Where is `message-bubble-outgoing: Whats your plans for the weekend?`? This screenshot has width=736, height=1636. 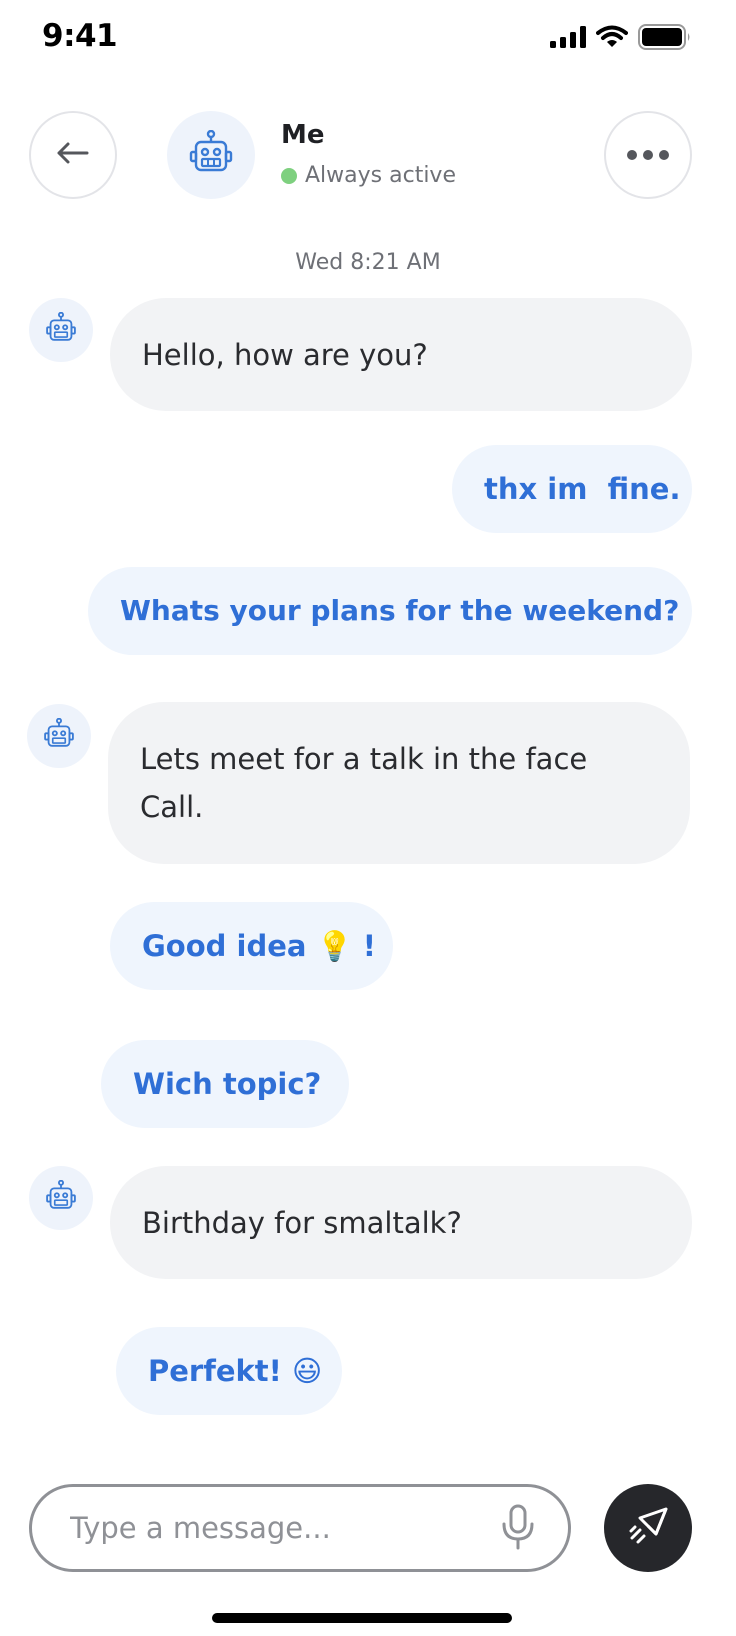
message-bubble-outgoing: Whats your plans for the weekend? is located at coordinates (390, 611).